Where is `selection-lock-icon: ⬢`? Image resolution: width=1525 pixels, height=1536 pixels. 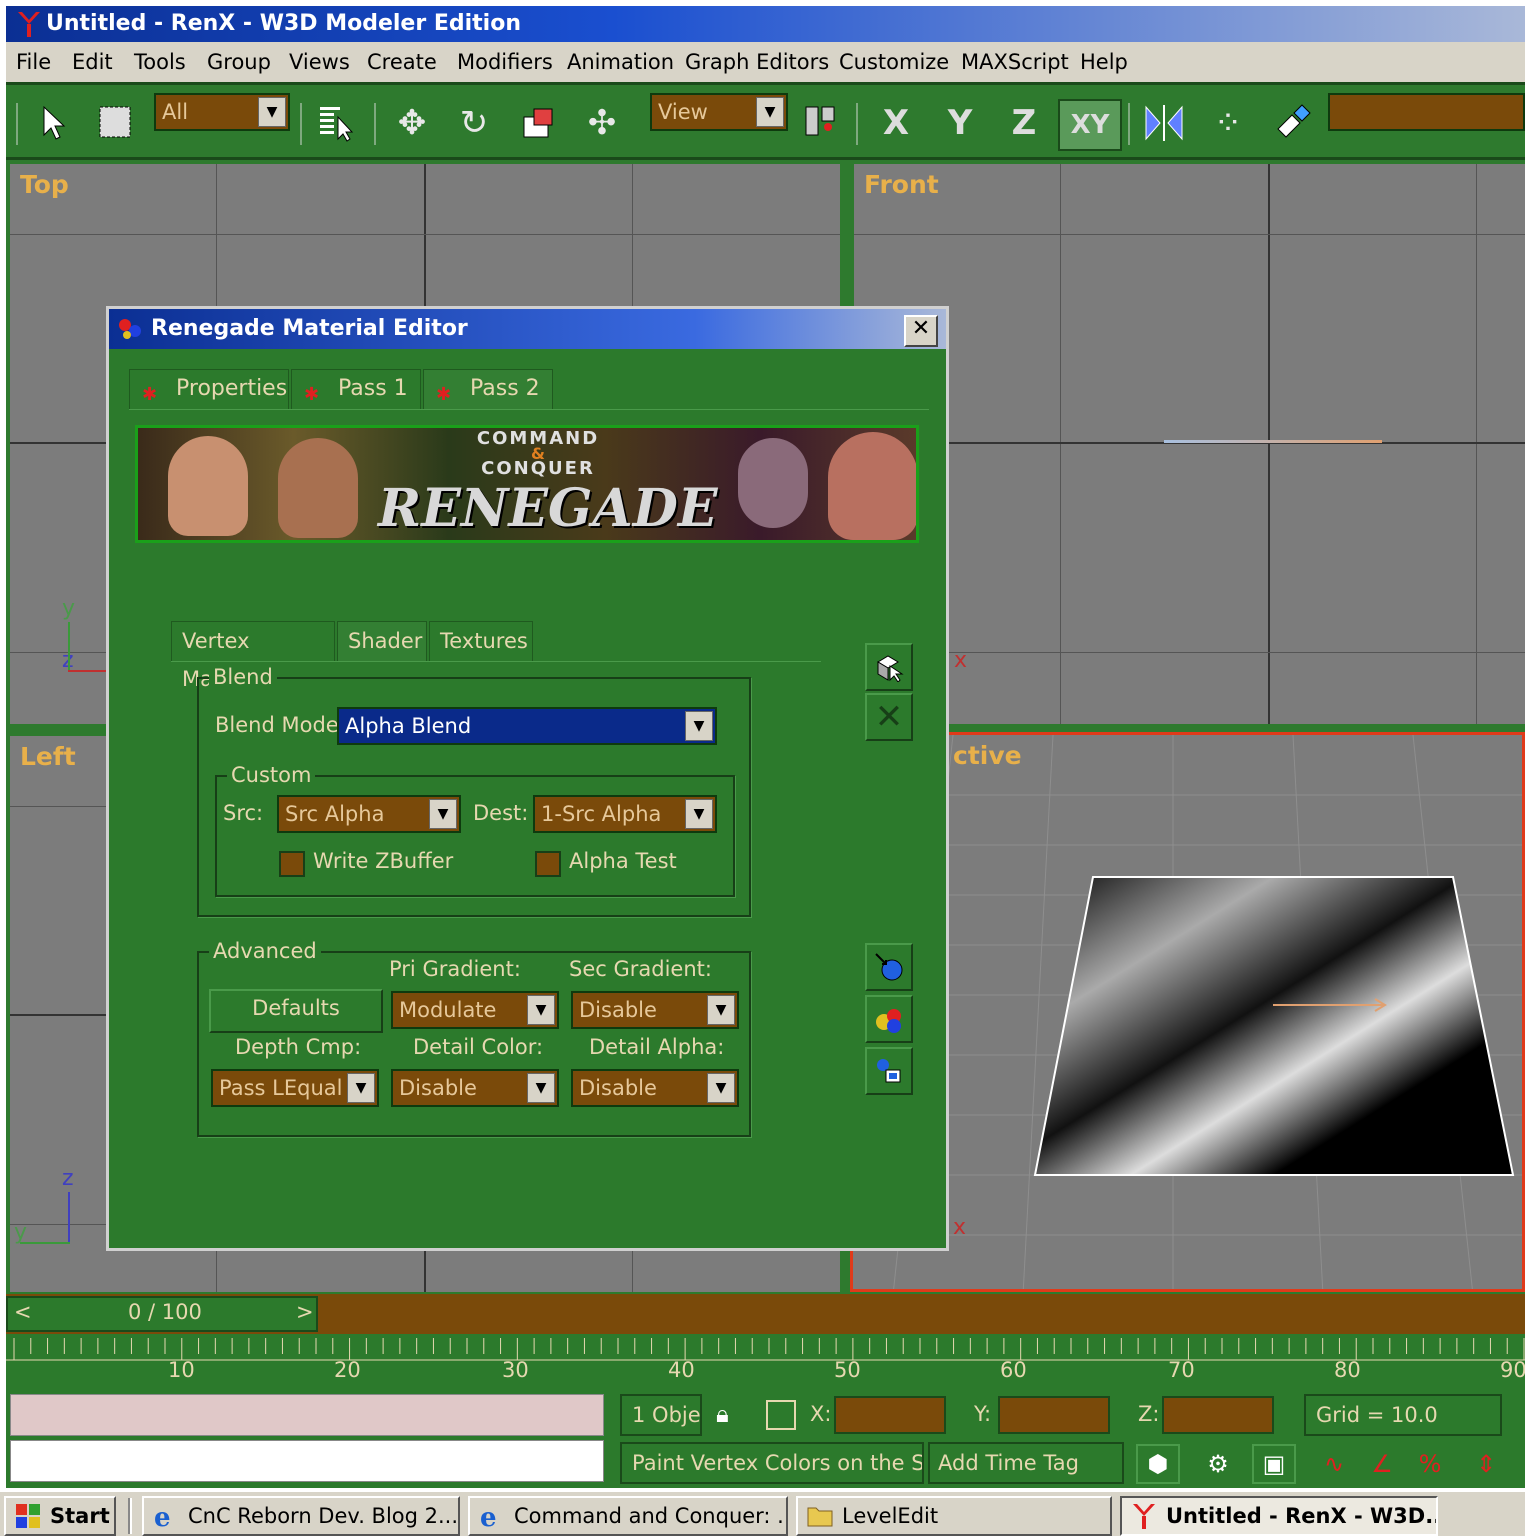 selection-lock-icon: ⬢ is located at coordinates (1158, 1464).